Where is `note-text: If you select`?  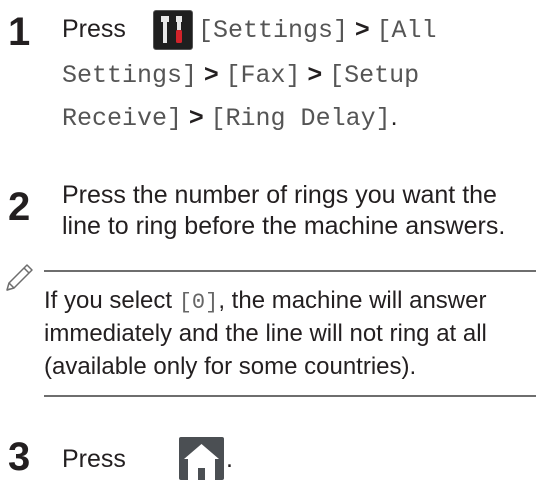
note-text: If you select is located at coordinates (111, 300).